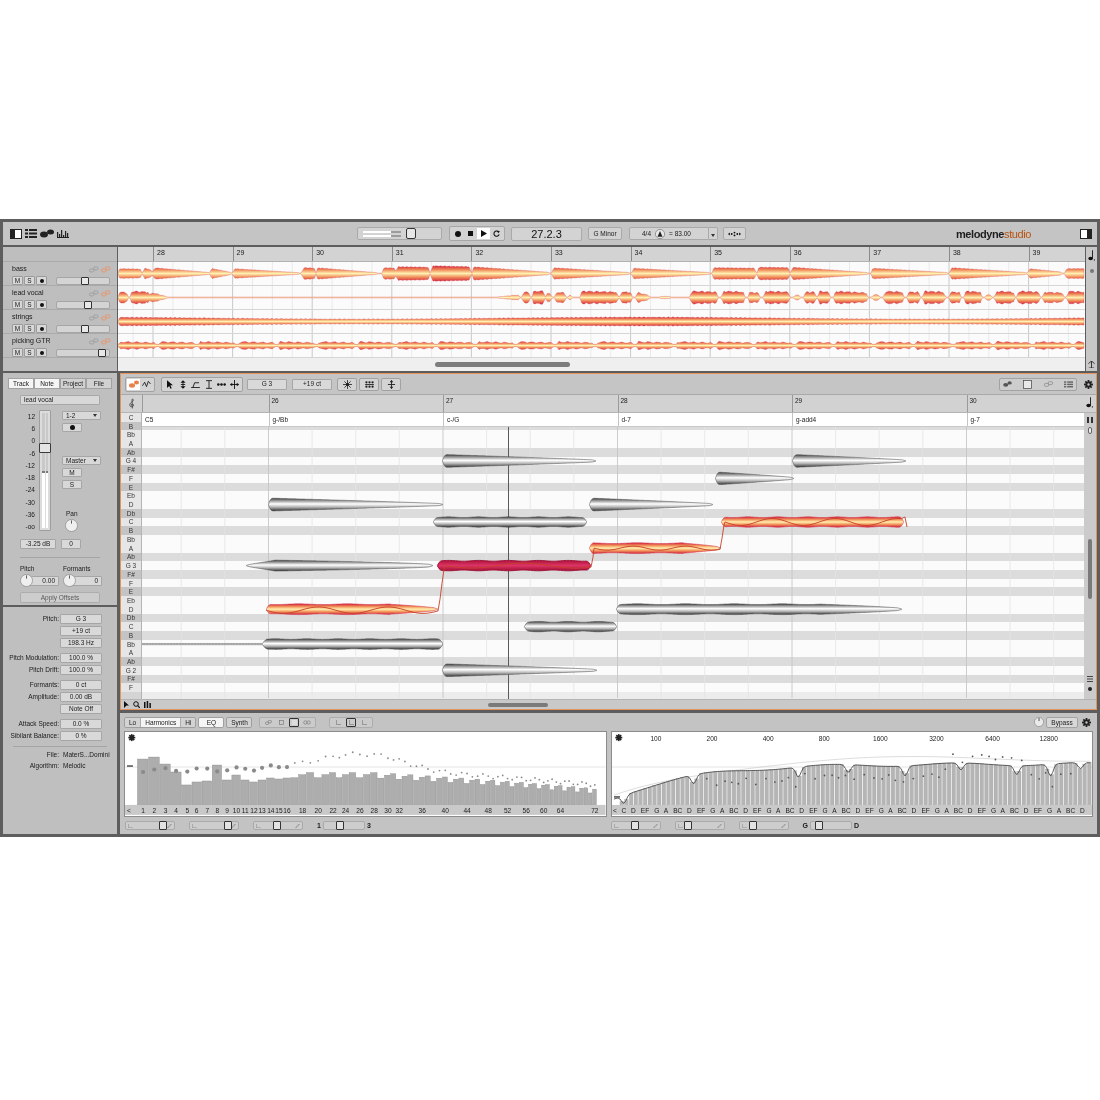 This screenshot has width=1100, height=1100. Describe the element at coordinates (45, 470) in the screenshot. I see `volume-fader` at that location.